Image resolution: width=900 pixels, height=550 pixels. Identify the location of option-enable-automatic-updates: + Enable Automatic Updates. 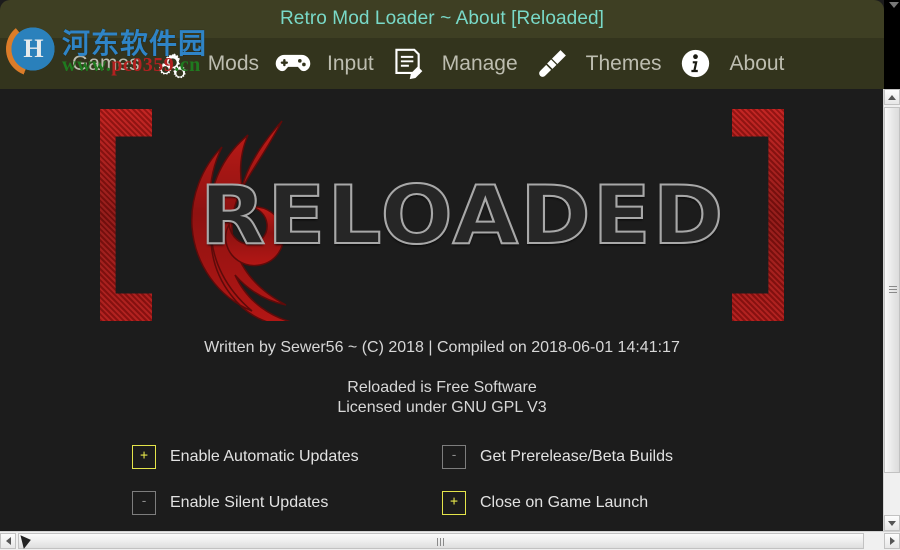
(287, 457).